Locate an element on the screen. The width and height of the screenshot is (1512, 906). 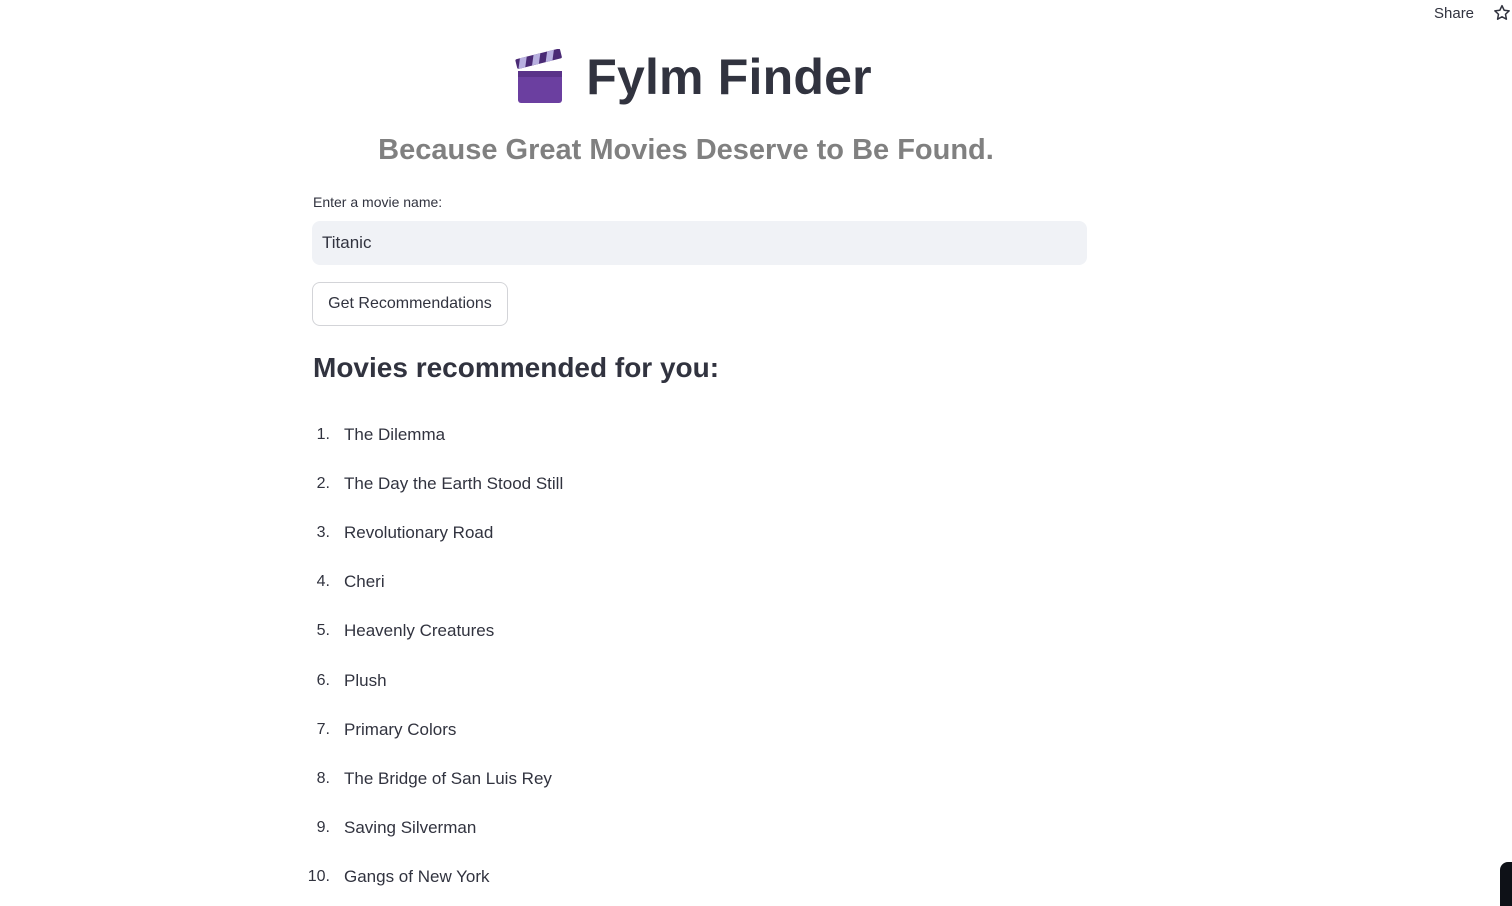
list-item: 9. Saving Silverman is located at coordinates (431, 828).